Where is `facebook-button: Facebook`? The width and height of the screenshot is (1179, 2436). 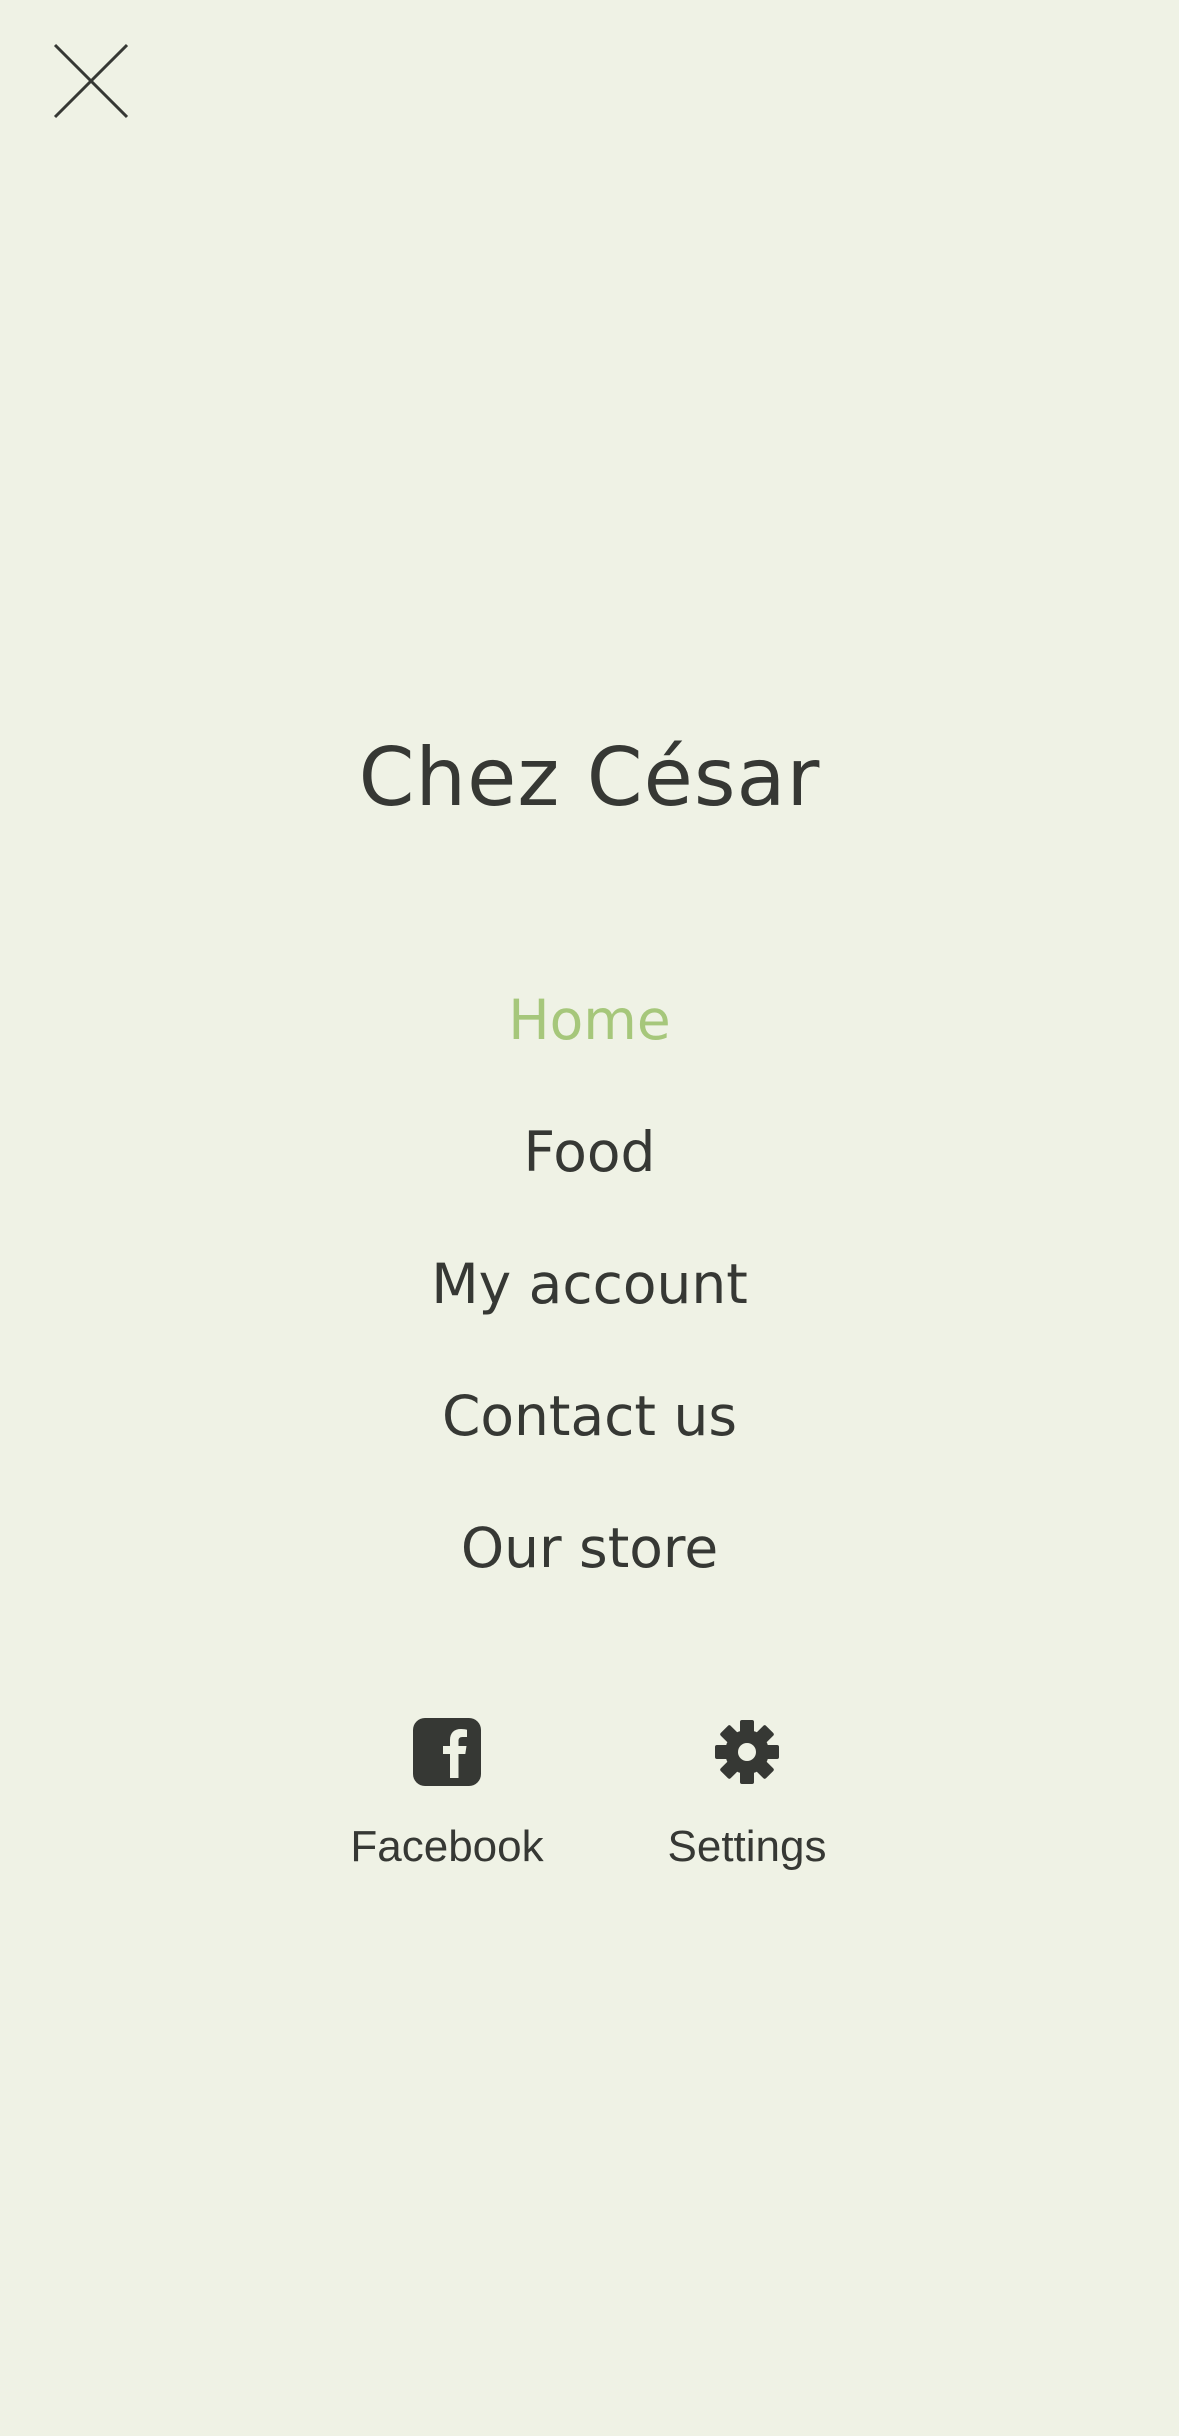
facebook-button: Facebook is located at coordinates (447, 1796).